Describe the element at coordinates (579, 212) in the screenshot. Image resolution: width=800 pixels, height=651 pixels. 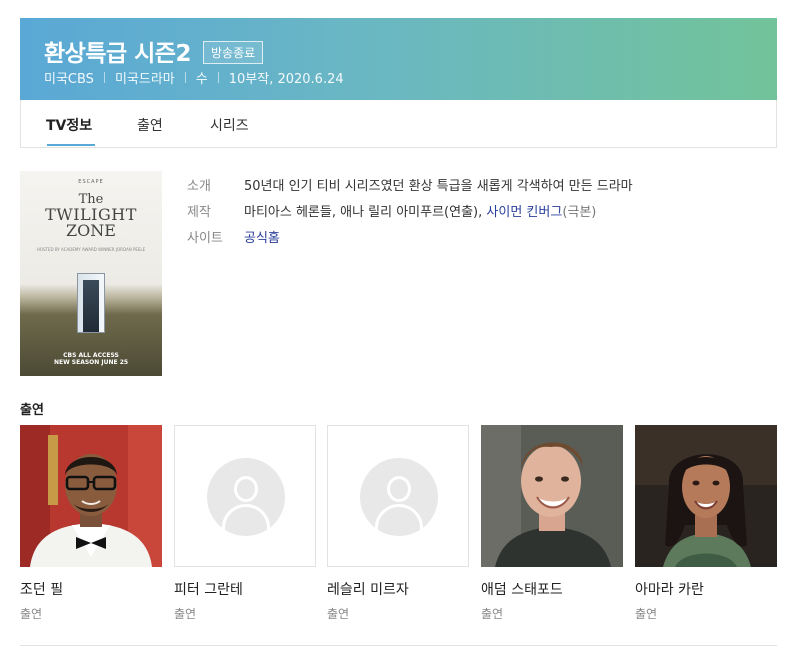
I see `writer-role: (극본)` at that location.